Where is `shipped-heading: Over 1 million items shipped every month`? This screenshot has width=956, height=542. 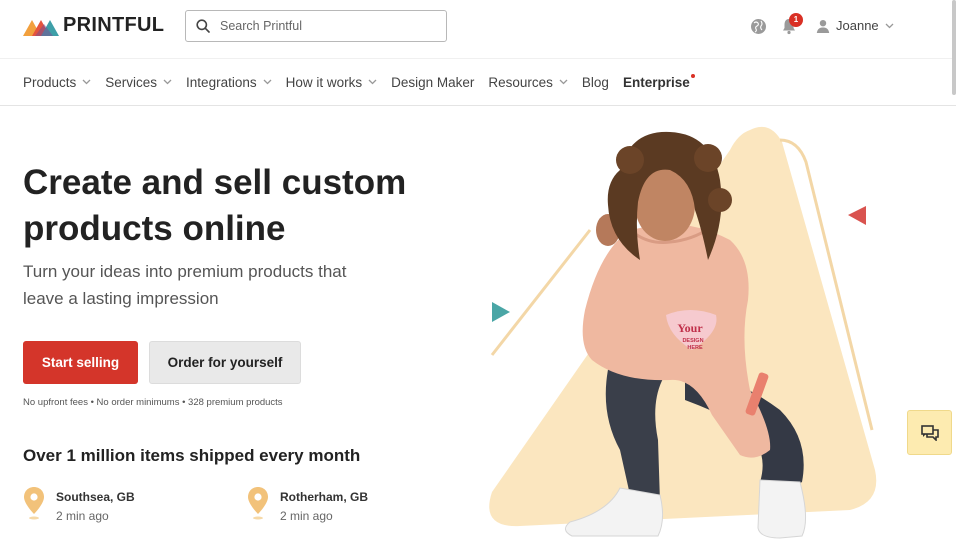 shipped-heading: Over 1 million items shipped every month is located at coordinates (192, 455).